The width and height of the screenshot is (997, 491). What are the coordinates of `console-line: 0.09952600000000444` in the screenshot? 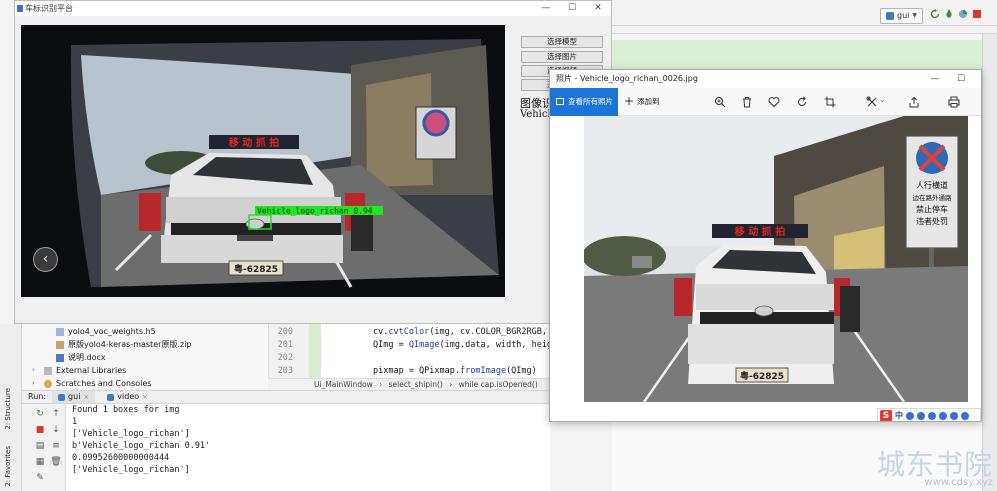 It's located at (121, 458).